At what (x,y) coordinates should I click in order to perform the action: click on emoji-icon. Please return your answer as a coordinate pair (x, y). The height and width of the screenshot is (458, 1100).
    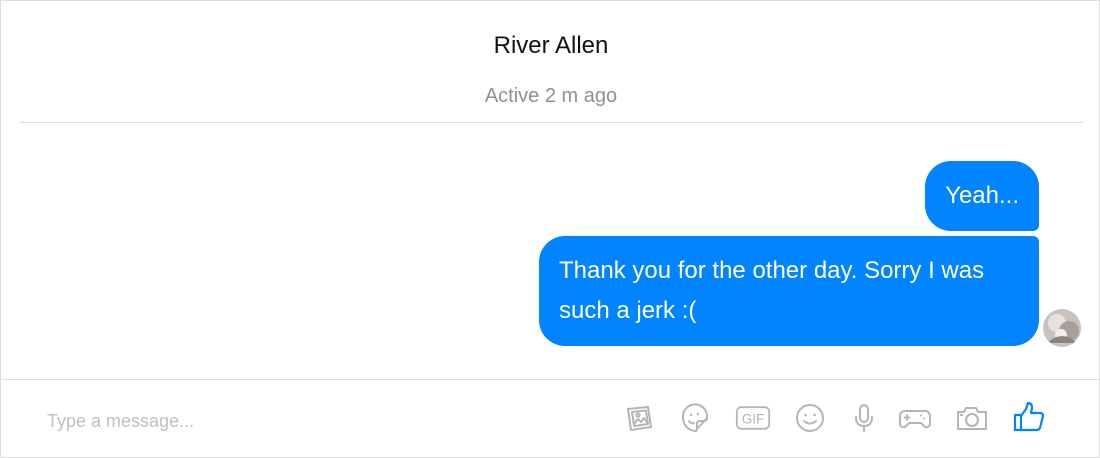
    Looking at the image, I should click on (810, 418).